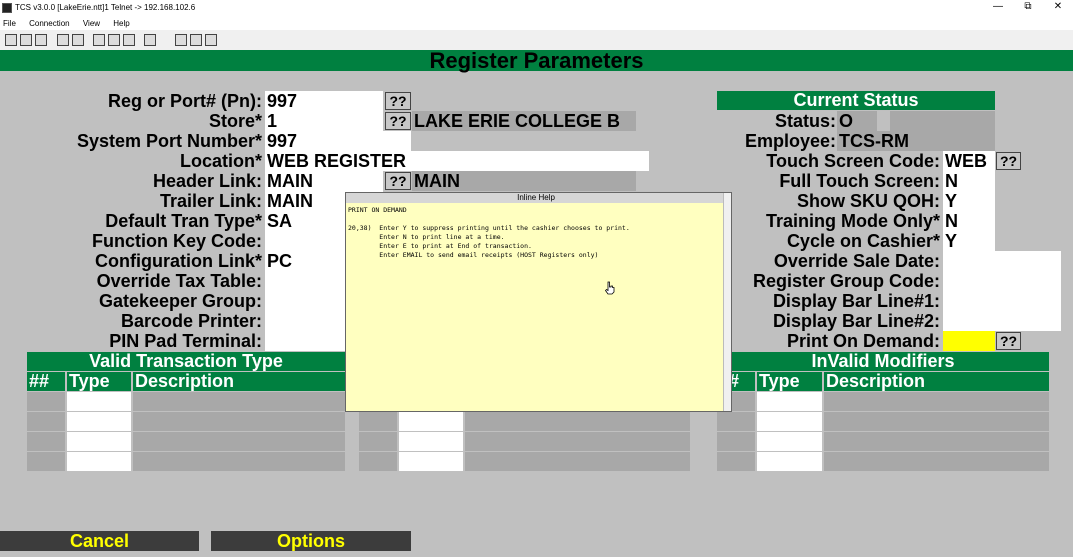 This screenshot has height=557, width=1073. Describe the element at coordinates (186, 361) in the screenshot. I see `valid-tran-type-title: Valid Transaction Type` at that location.